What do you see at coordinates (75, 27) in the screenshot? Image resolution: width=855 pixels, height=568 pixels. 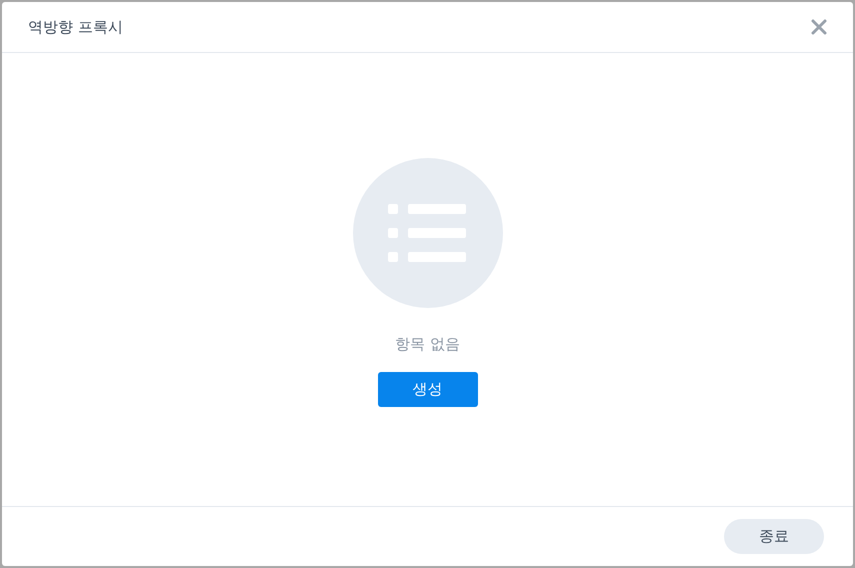 I see `dialog-title: 역방향 프록시` at bounding box center [75, 27].